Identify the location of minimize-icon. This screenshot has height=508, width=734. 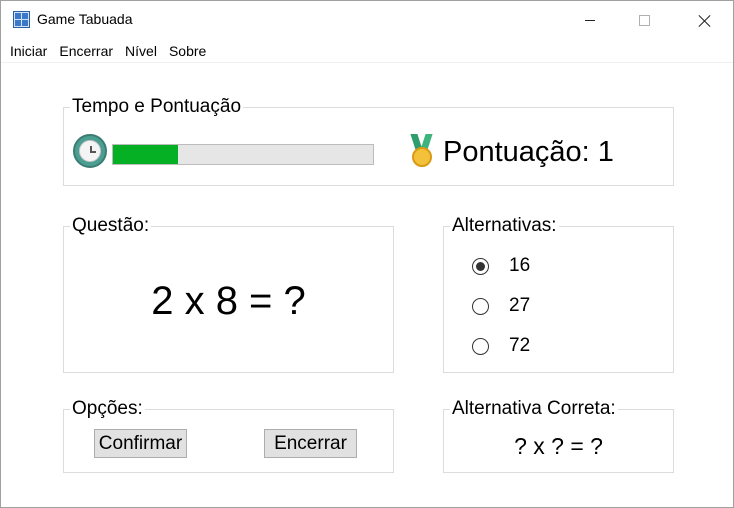
(590, 20).